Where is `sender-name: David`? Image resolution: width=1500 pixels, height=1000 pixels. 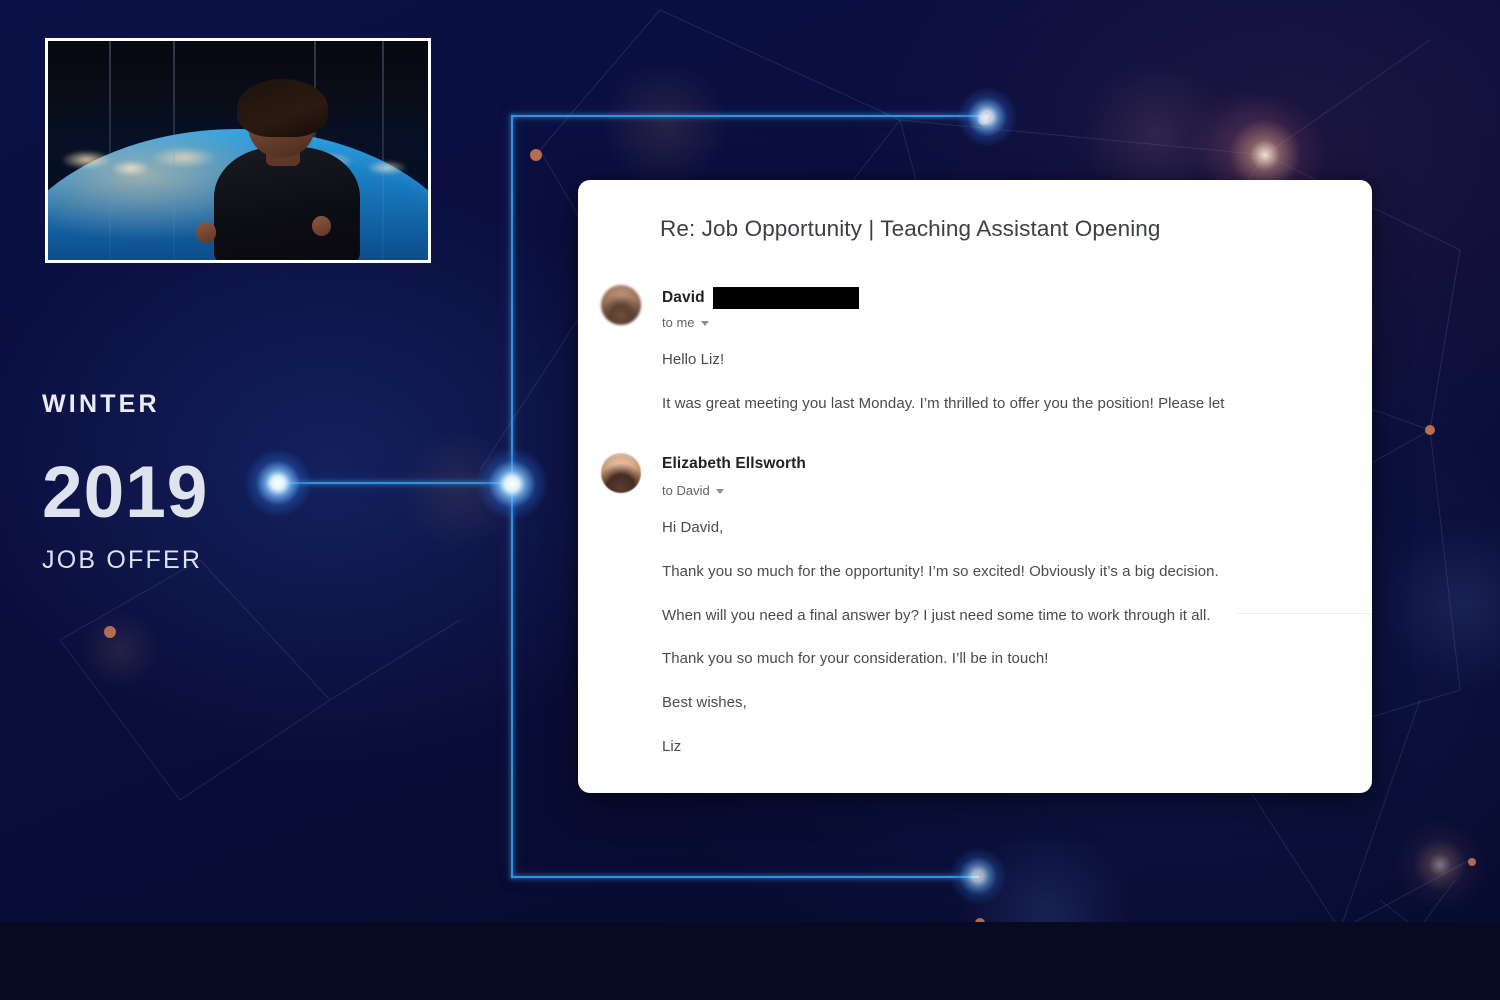 sender-name: David is located at coordinates (683, 297).